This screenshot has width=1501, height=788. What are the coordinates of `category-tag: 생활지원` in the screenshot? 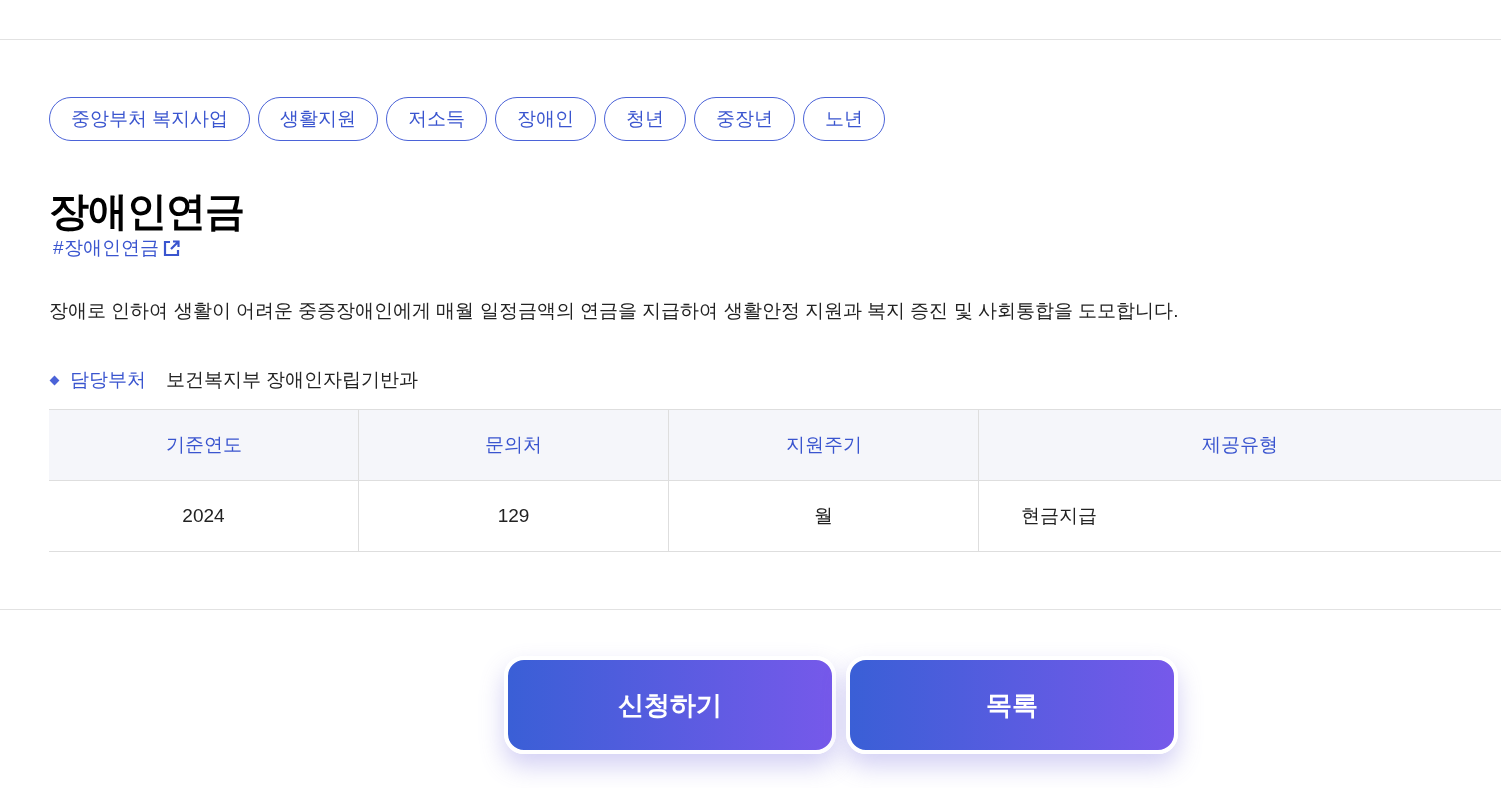 It's located at (318, 119).